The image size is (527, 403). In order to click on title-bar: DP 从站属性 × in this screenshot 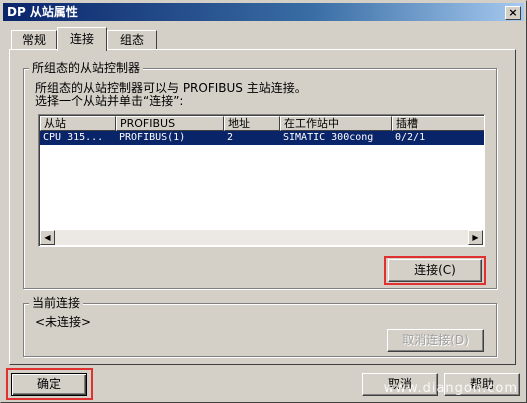, I will do `click(263, 12)`.